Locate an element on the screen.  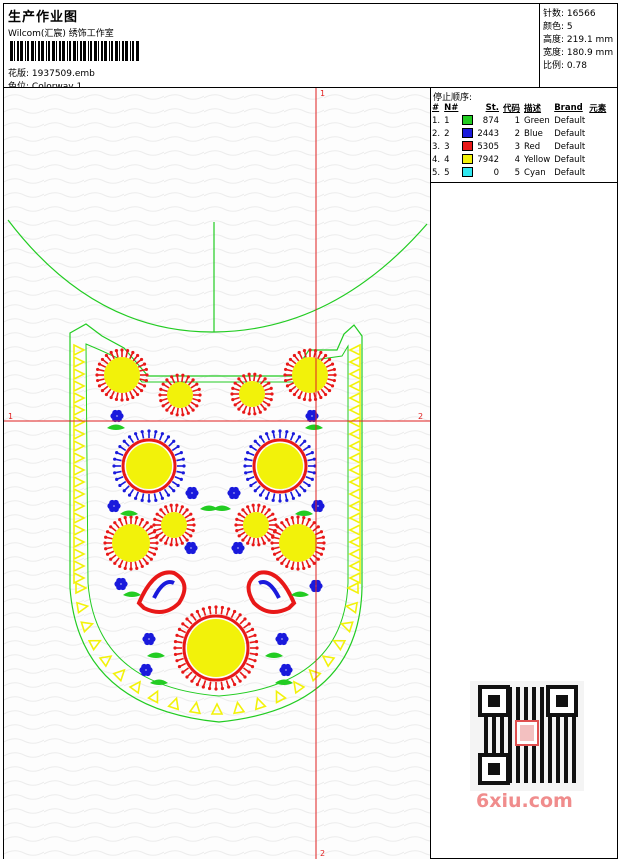
petal is located at coordinates (147, 666).